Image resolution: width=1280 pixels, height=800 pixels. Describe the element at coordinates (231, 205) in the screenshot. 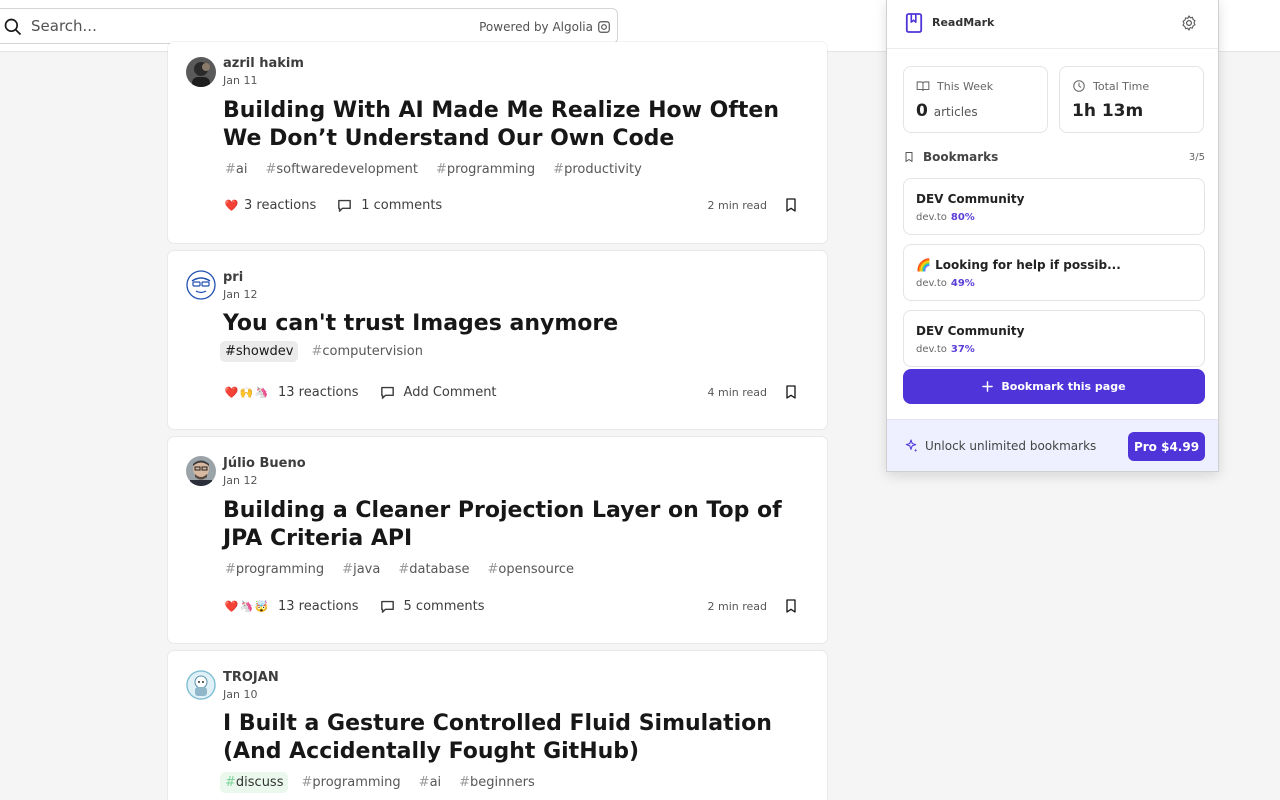

I see `heart-icon: ❤️` at that location.